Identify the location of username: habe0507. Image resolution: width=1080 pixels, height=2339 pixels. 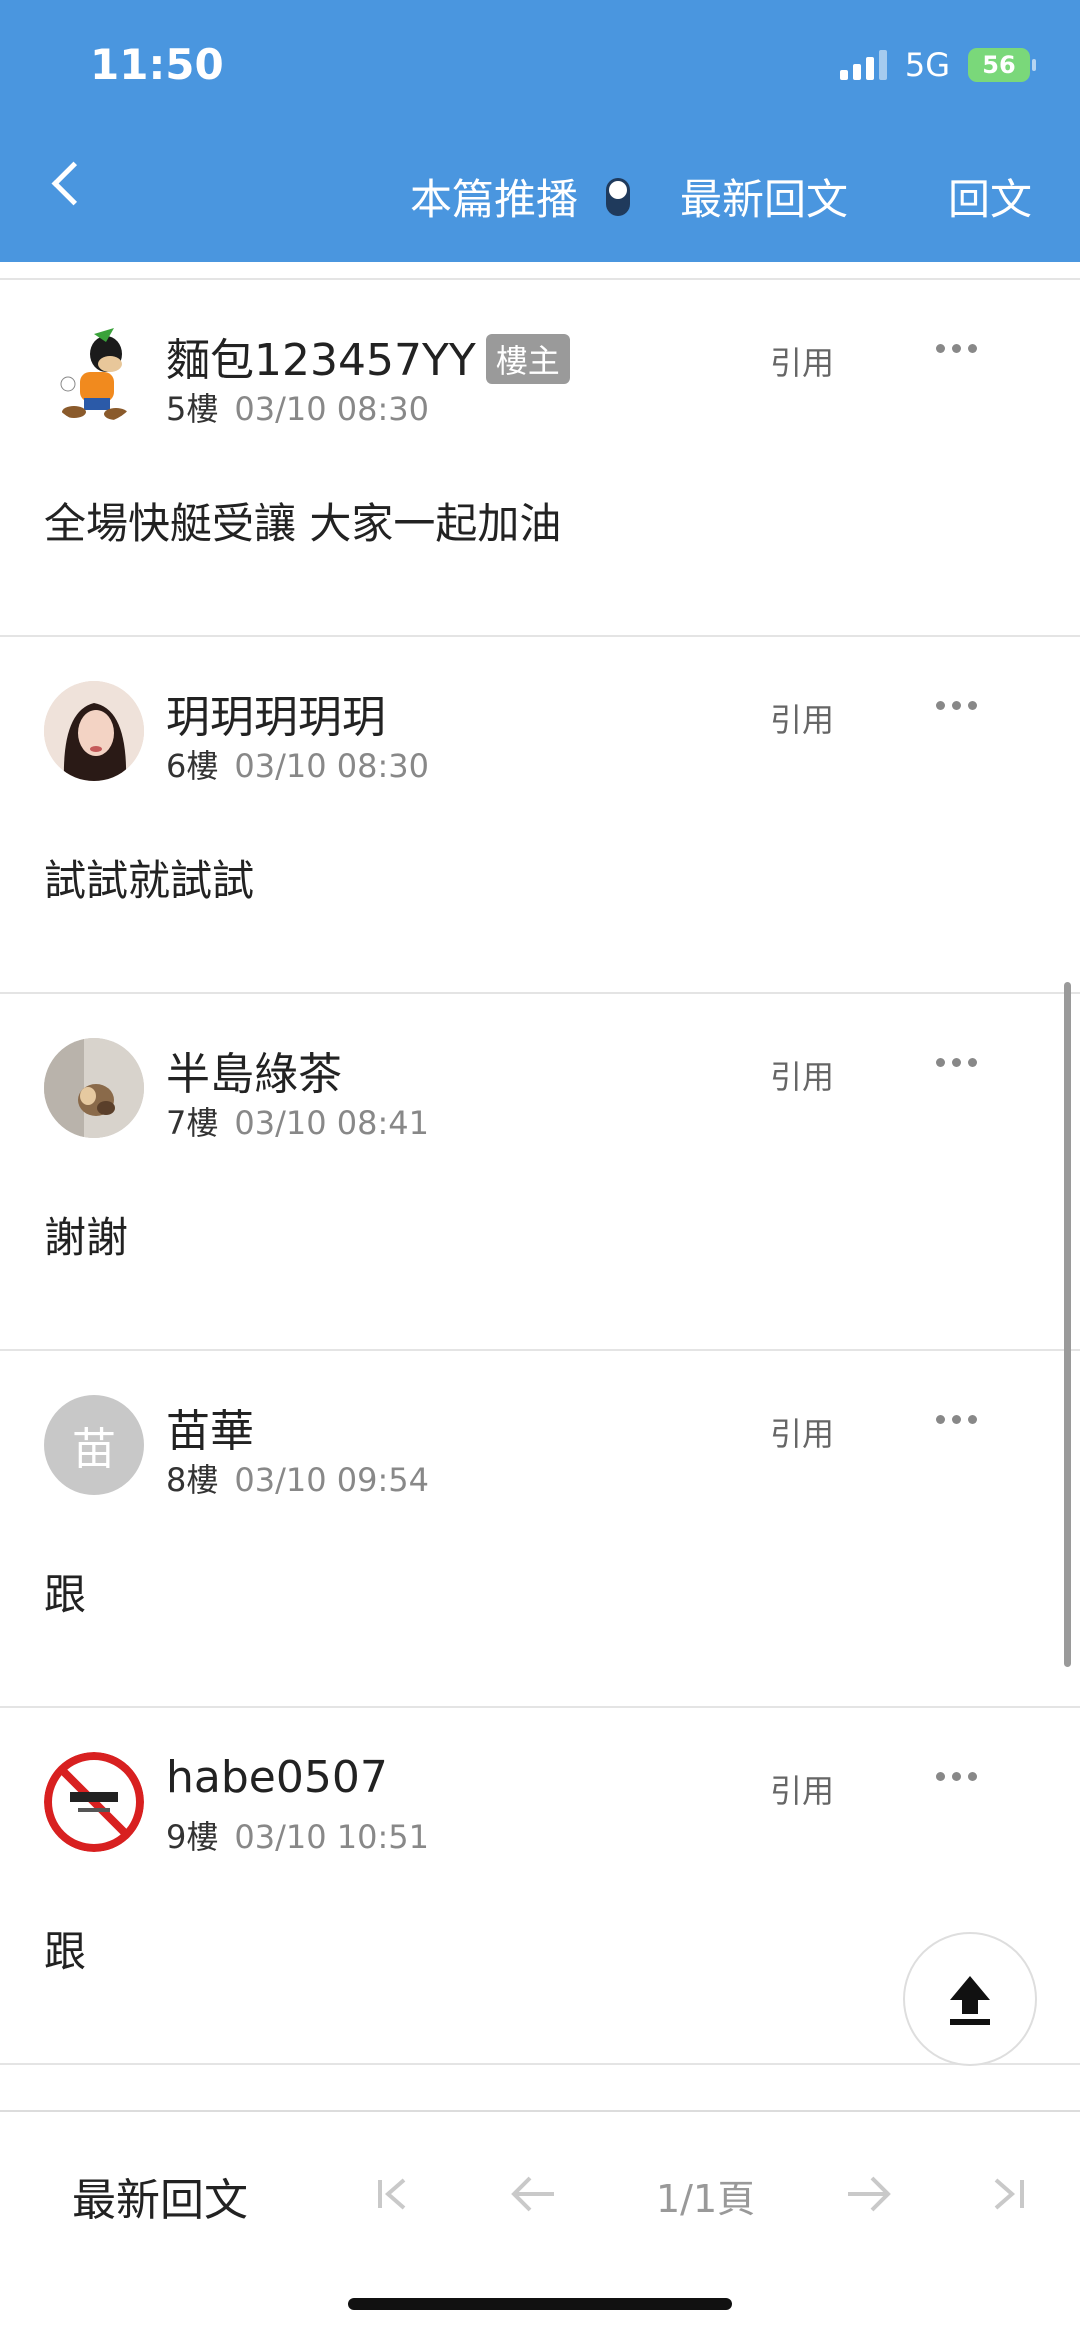
(277, 1777).